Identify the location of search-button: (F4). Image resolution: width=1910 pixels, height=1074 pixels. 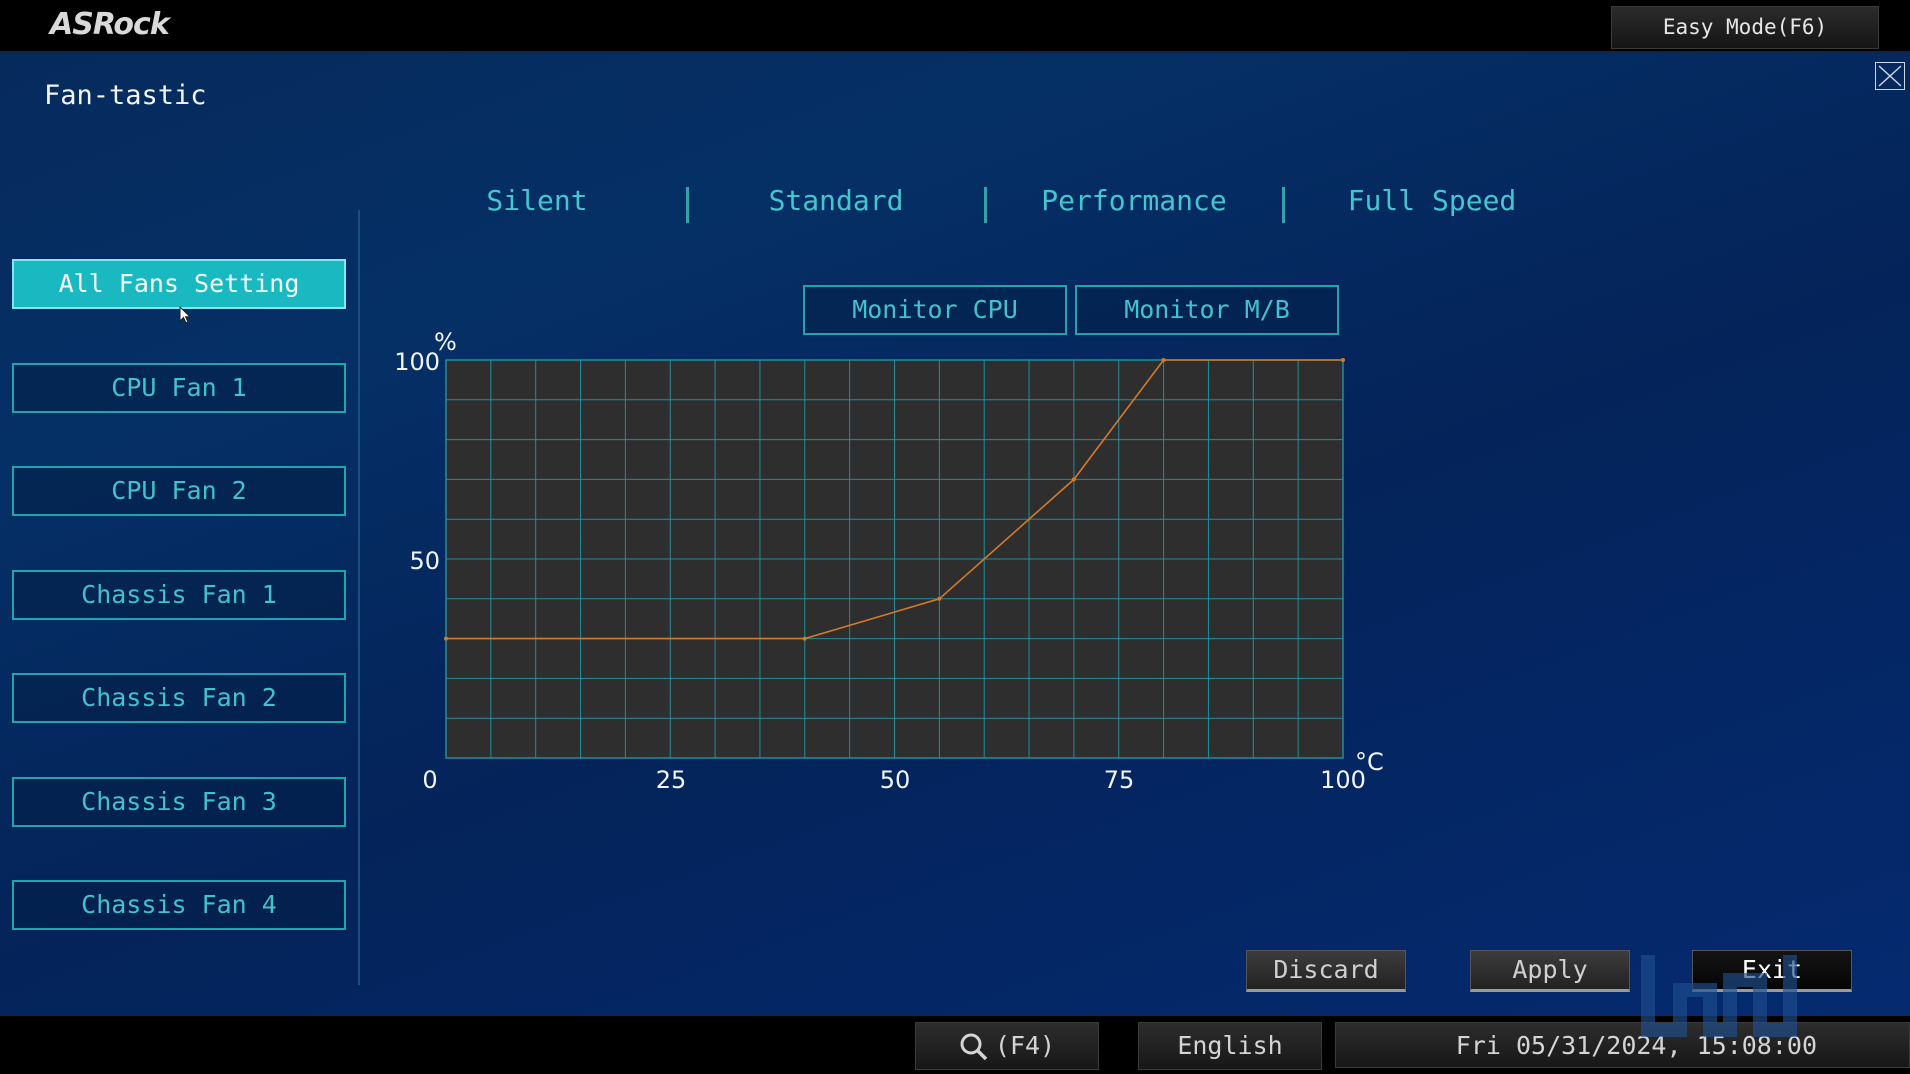
(1007, 1046).